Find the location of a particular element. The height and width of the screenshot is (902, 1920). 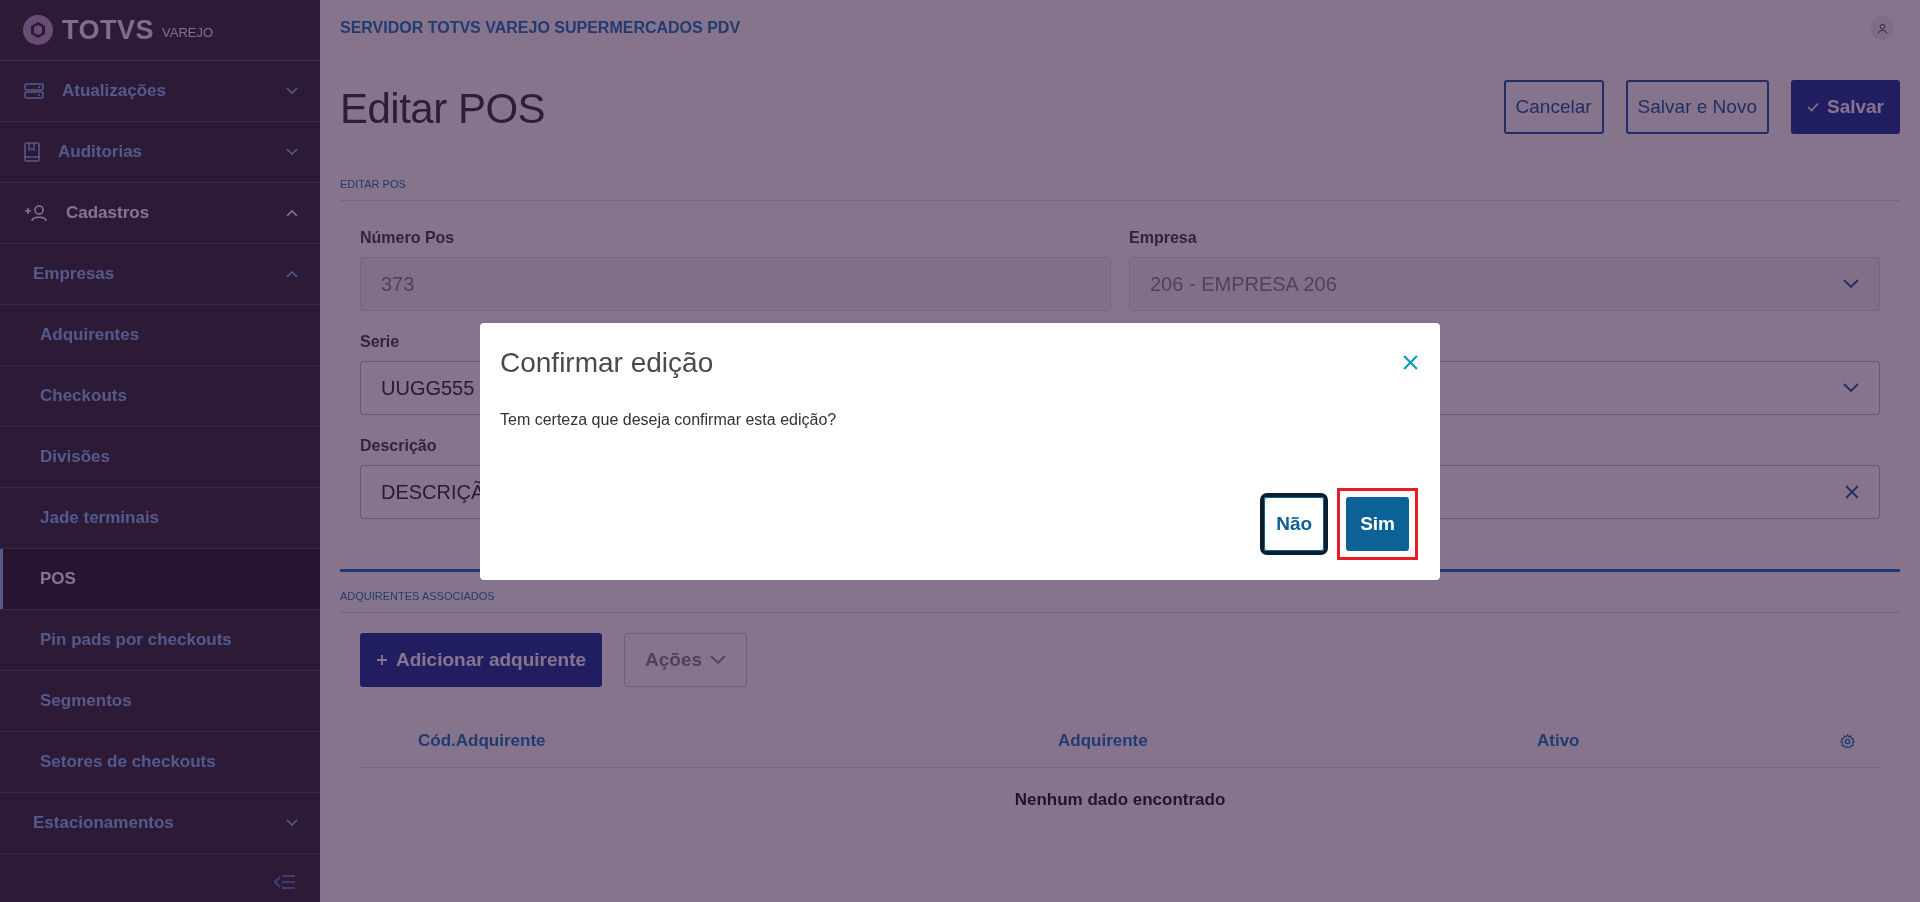

sidebar-item: Empresas is located at coordinates (160, 274).